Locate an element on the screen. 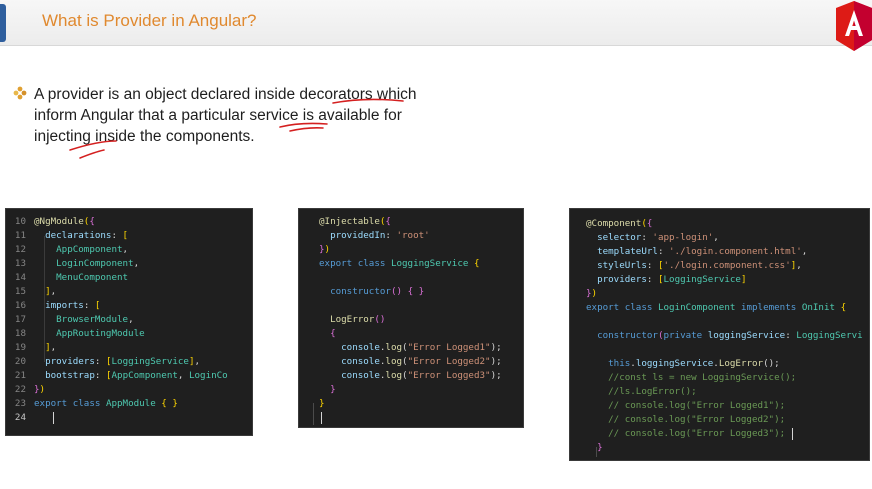 This screenshot has width=872, height=489. code-line: 20 providers: [LoggingService], is located at coordinates (107, 361).